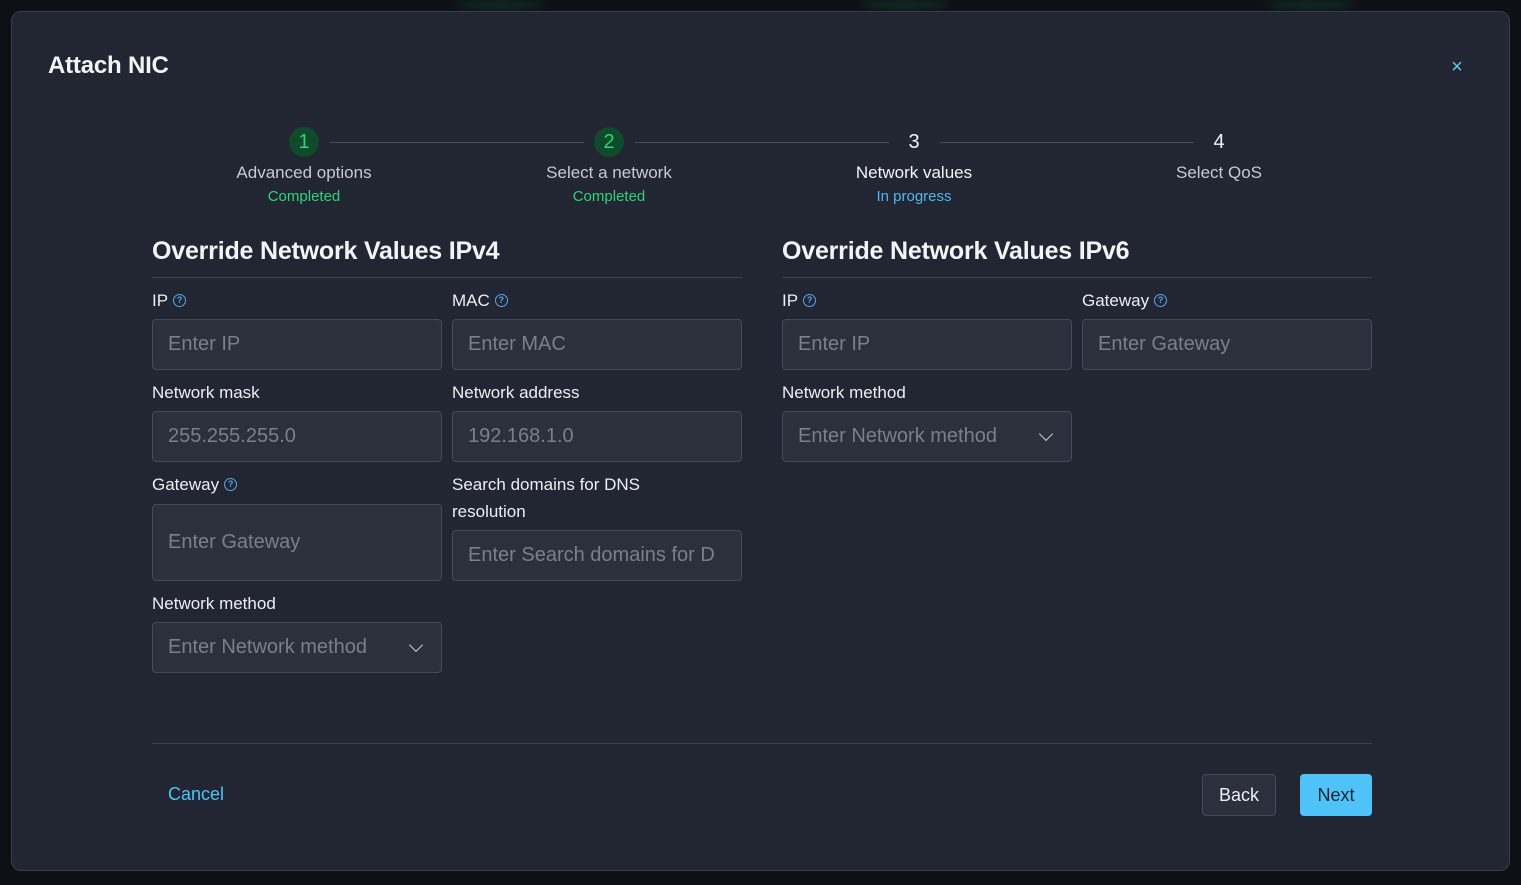 The image size is (1521, 885). What do you see at coordinates (597, 436) in the screenshot?
I see `ipv4-netaddr-input` at bounding box center [597, 436].